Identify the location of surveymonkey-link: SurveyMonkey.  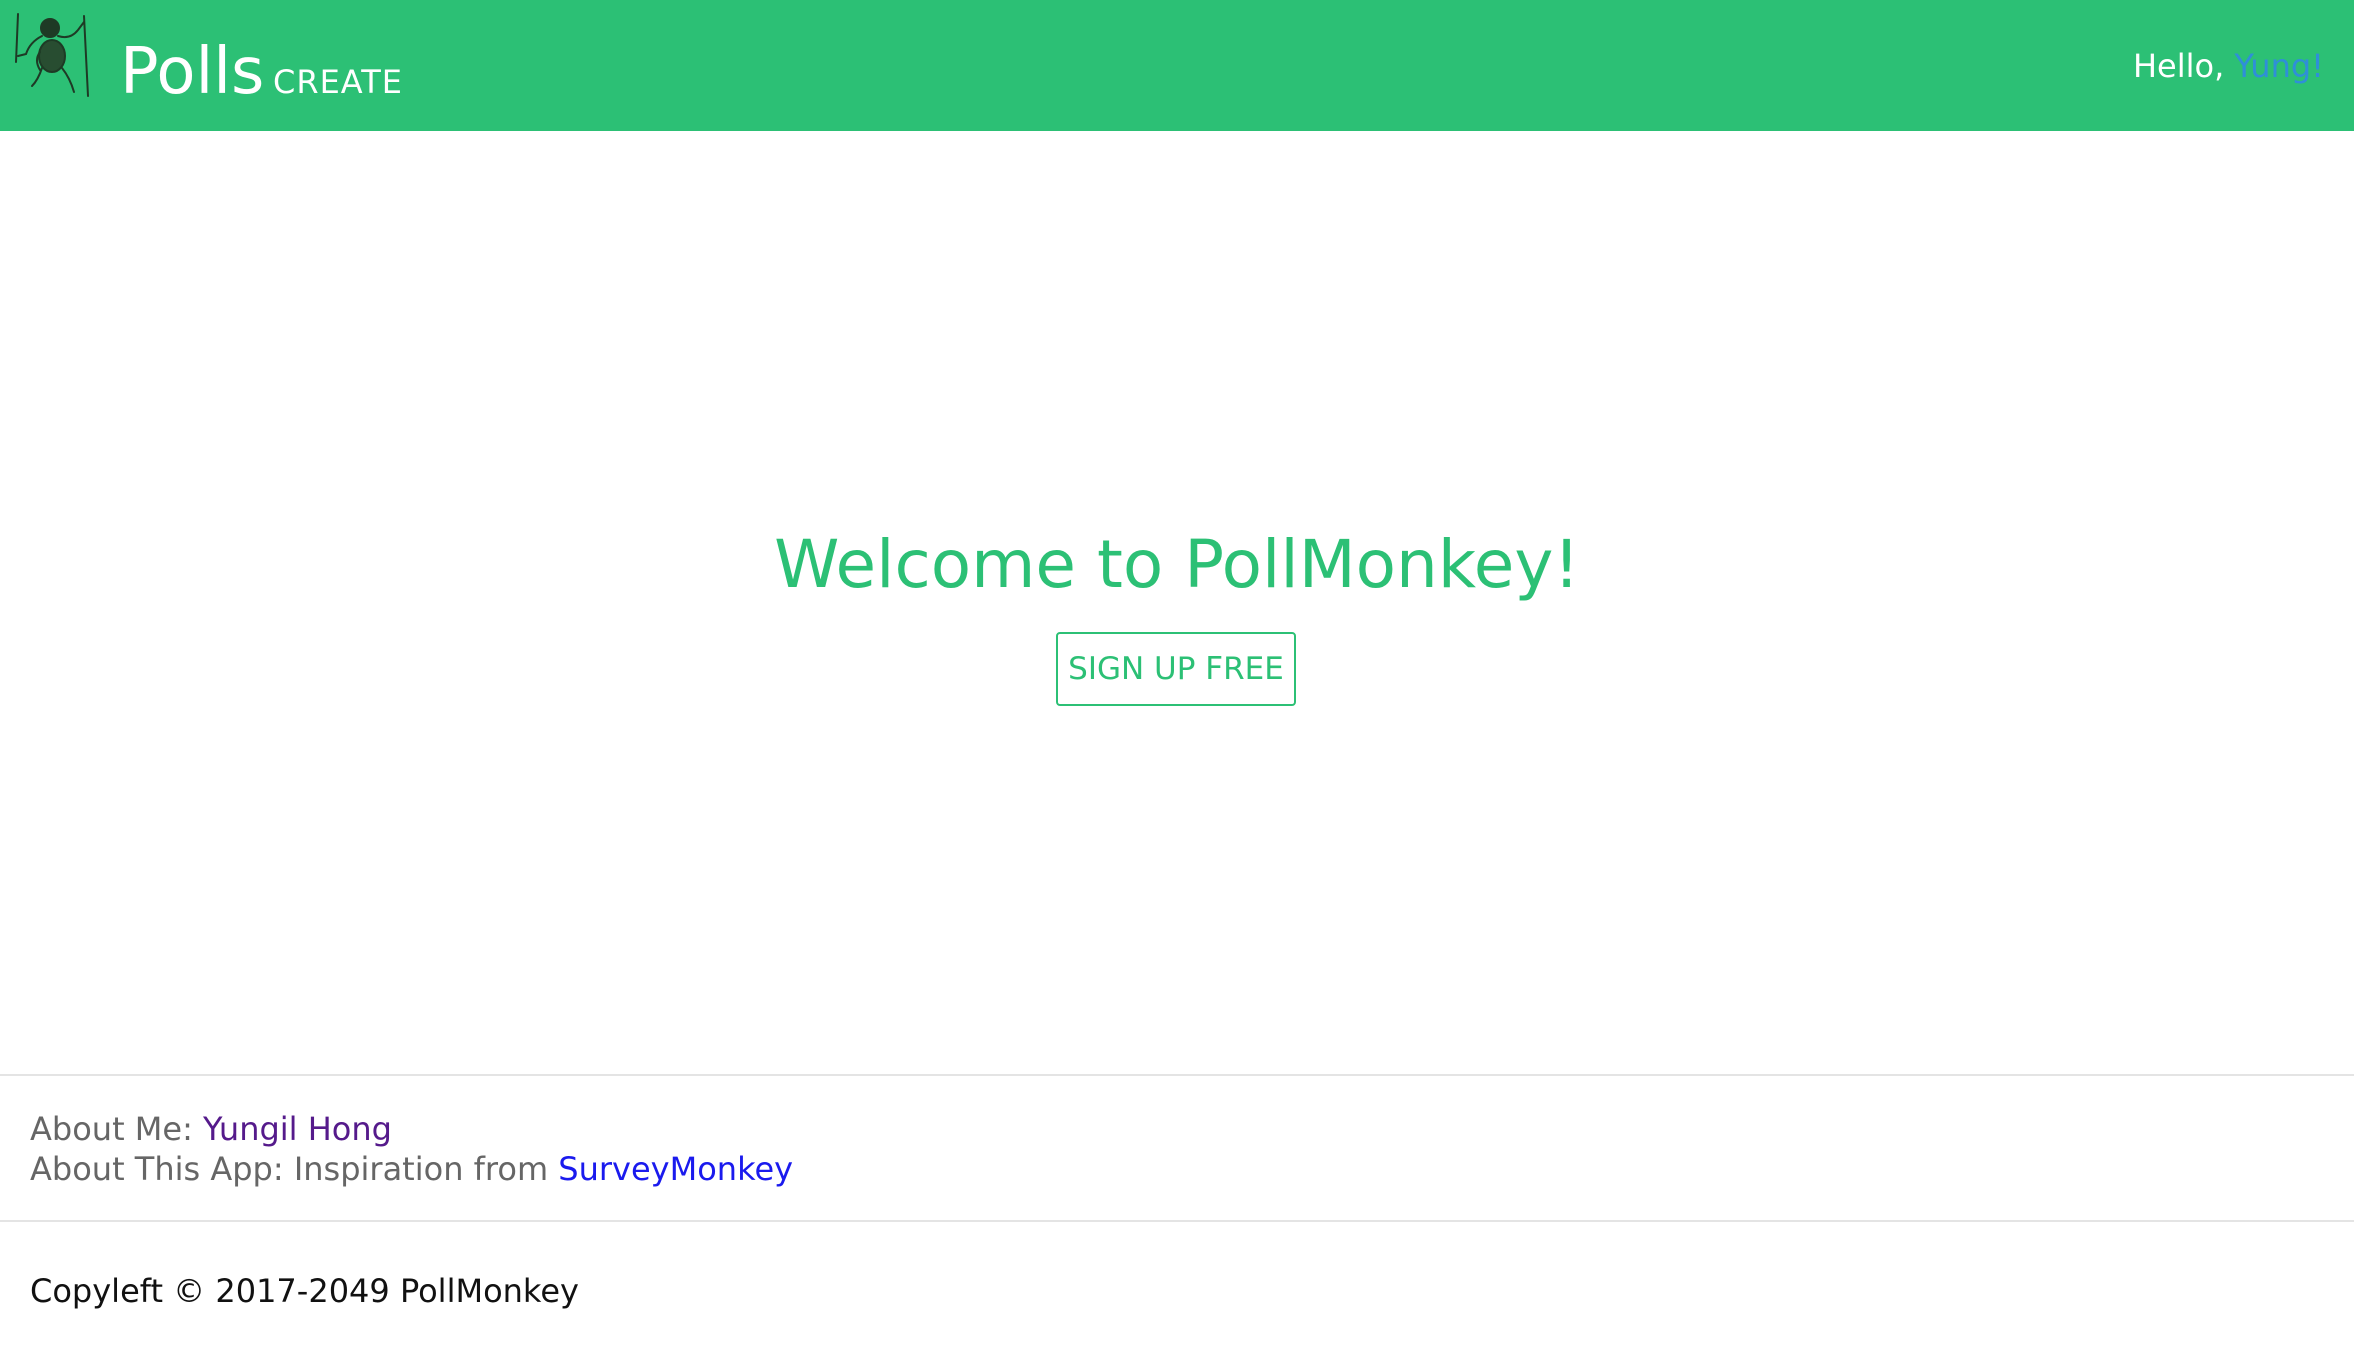
(675, 1169).